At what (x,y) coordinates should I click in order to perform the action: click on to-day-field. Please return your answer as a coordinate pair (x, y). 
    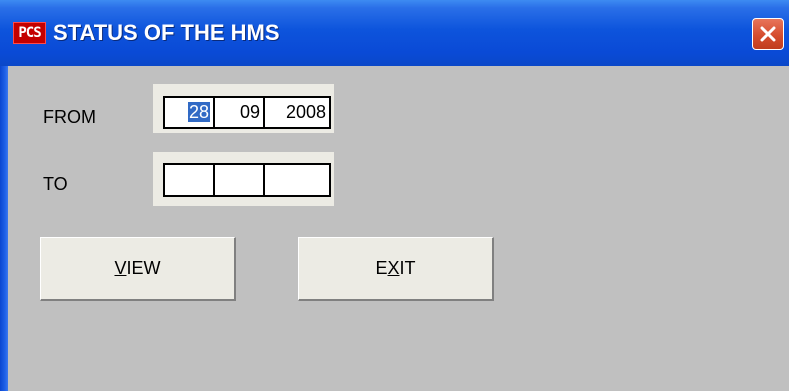
    Looking at the image, I should click on (189, 180).